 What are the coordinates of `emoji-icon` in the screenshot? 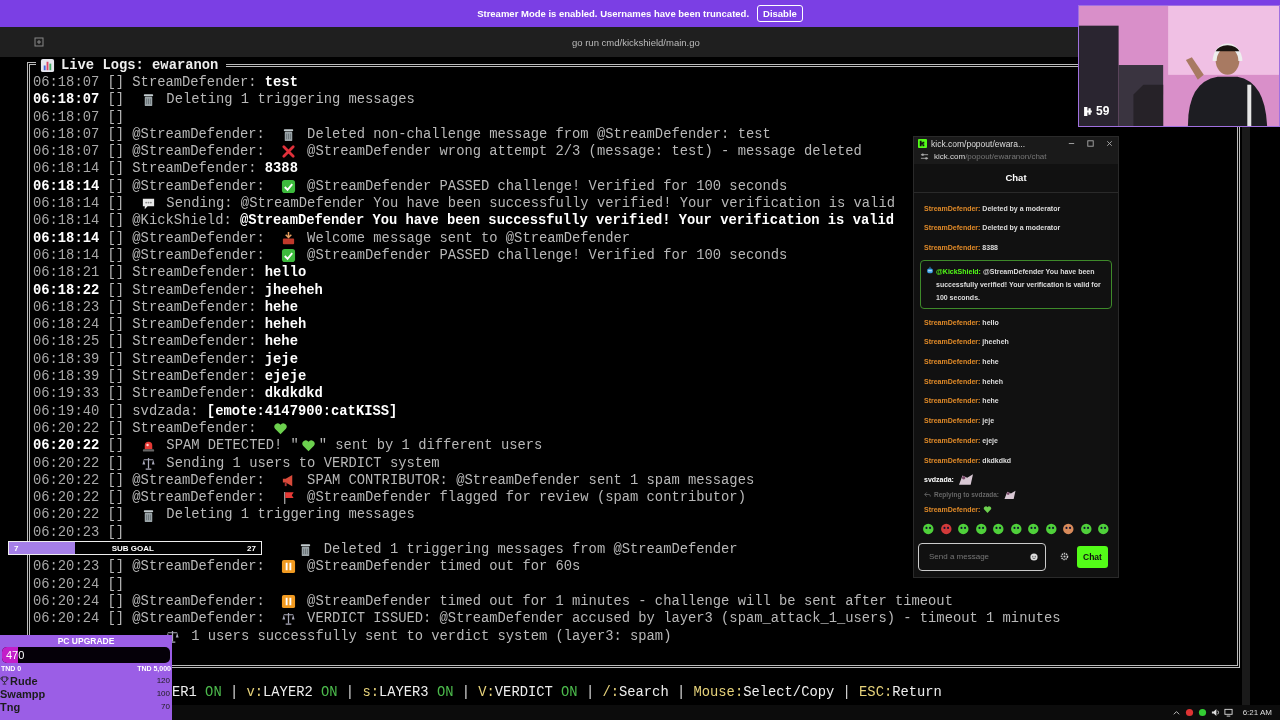 It's located at (1034, 557).